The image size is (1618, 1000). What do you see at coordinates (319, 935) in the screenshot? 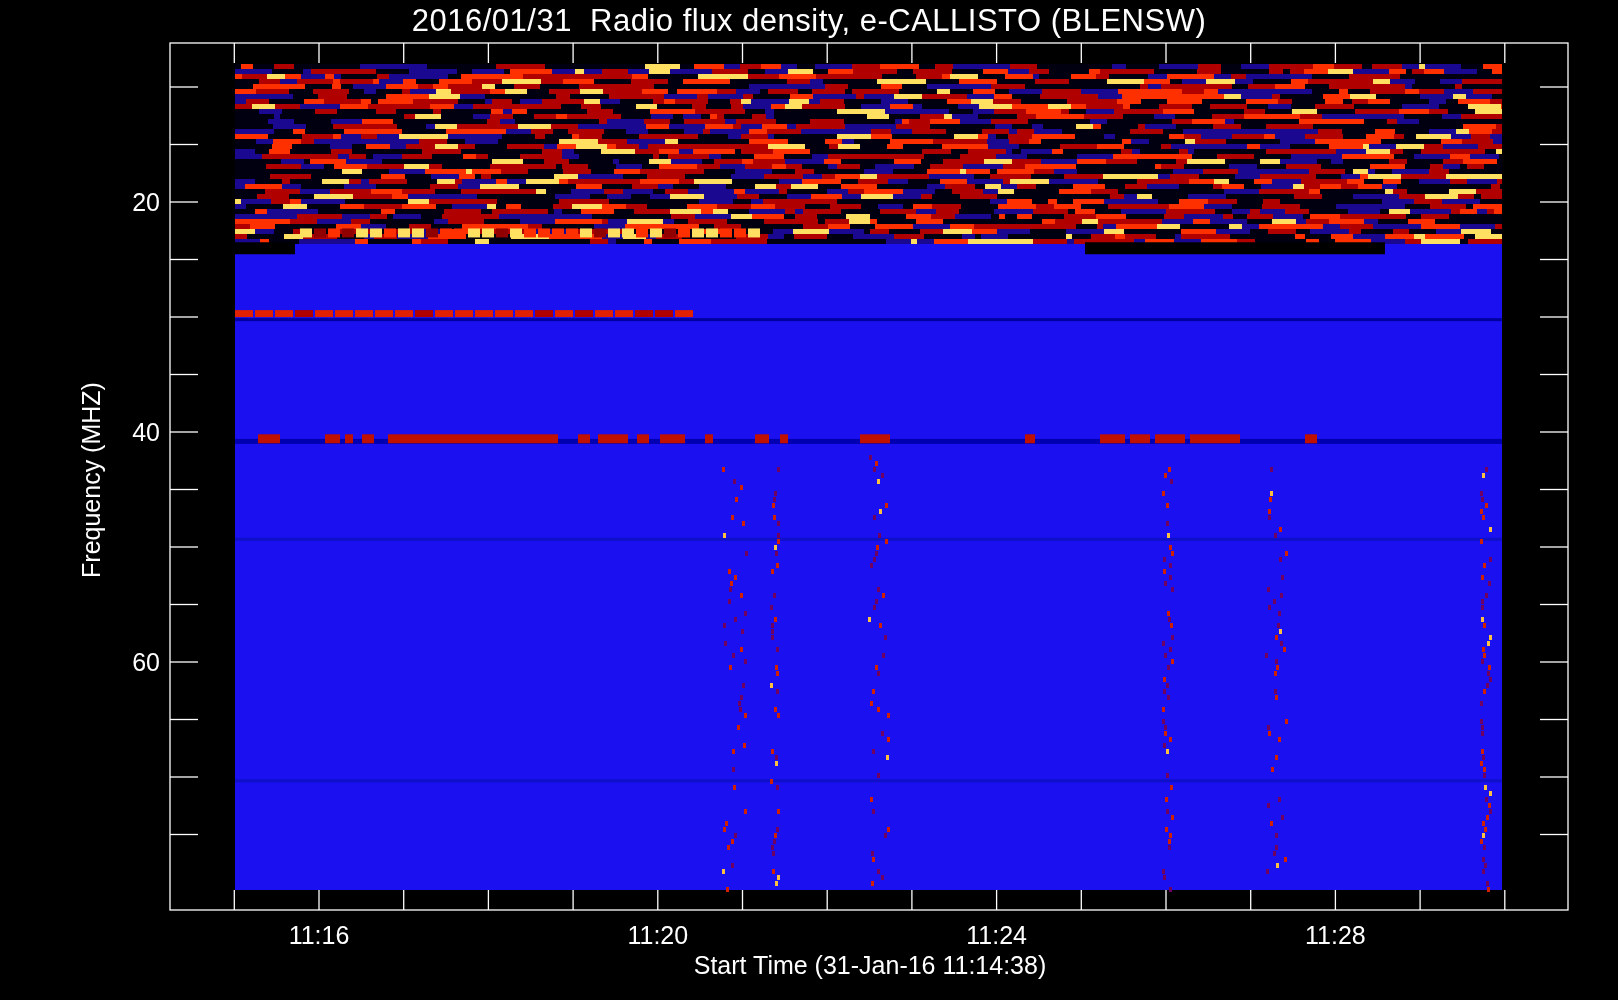
I see `x-tick-label: 11:16` at bounding box center [319, 935].